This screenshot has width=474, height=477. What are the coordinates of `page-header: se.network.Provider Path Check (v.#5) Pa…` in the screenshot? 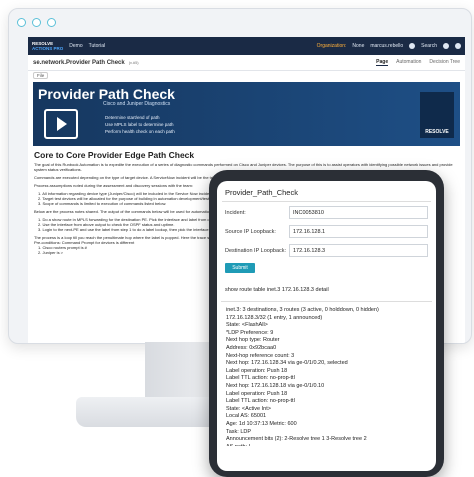 It's located at (246, 63).